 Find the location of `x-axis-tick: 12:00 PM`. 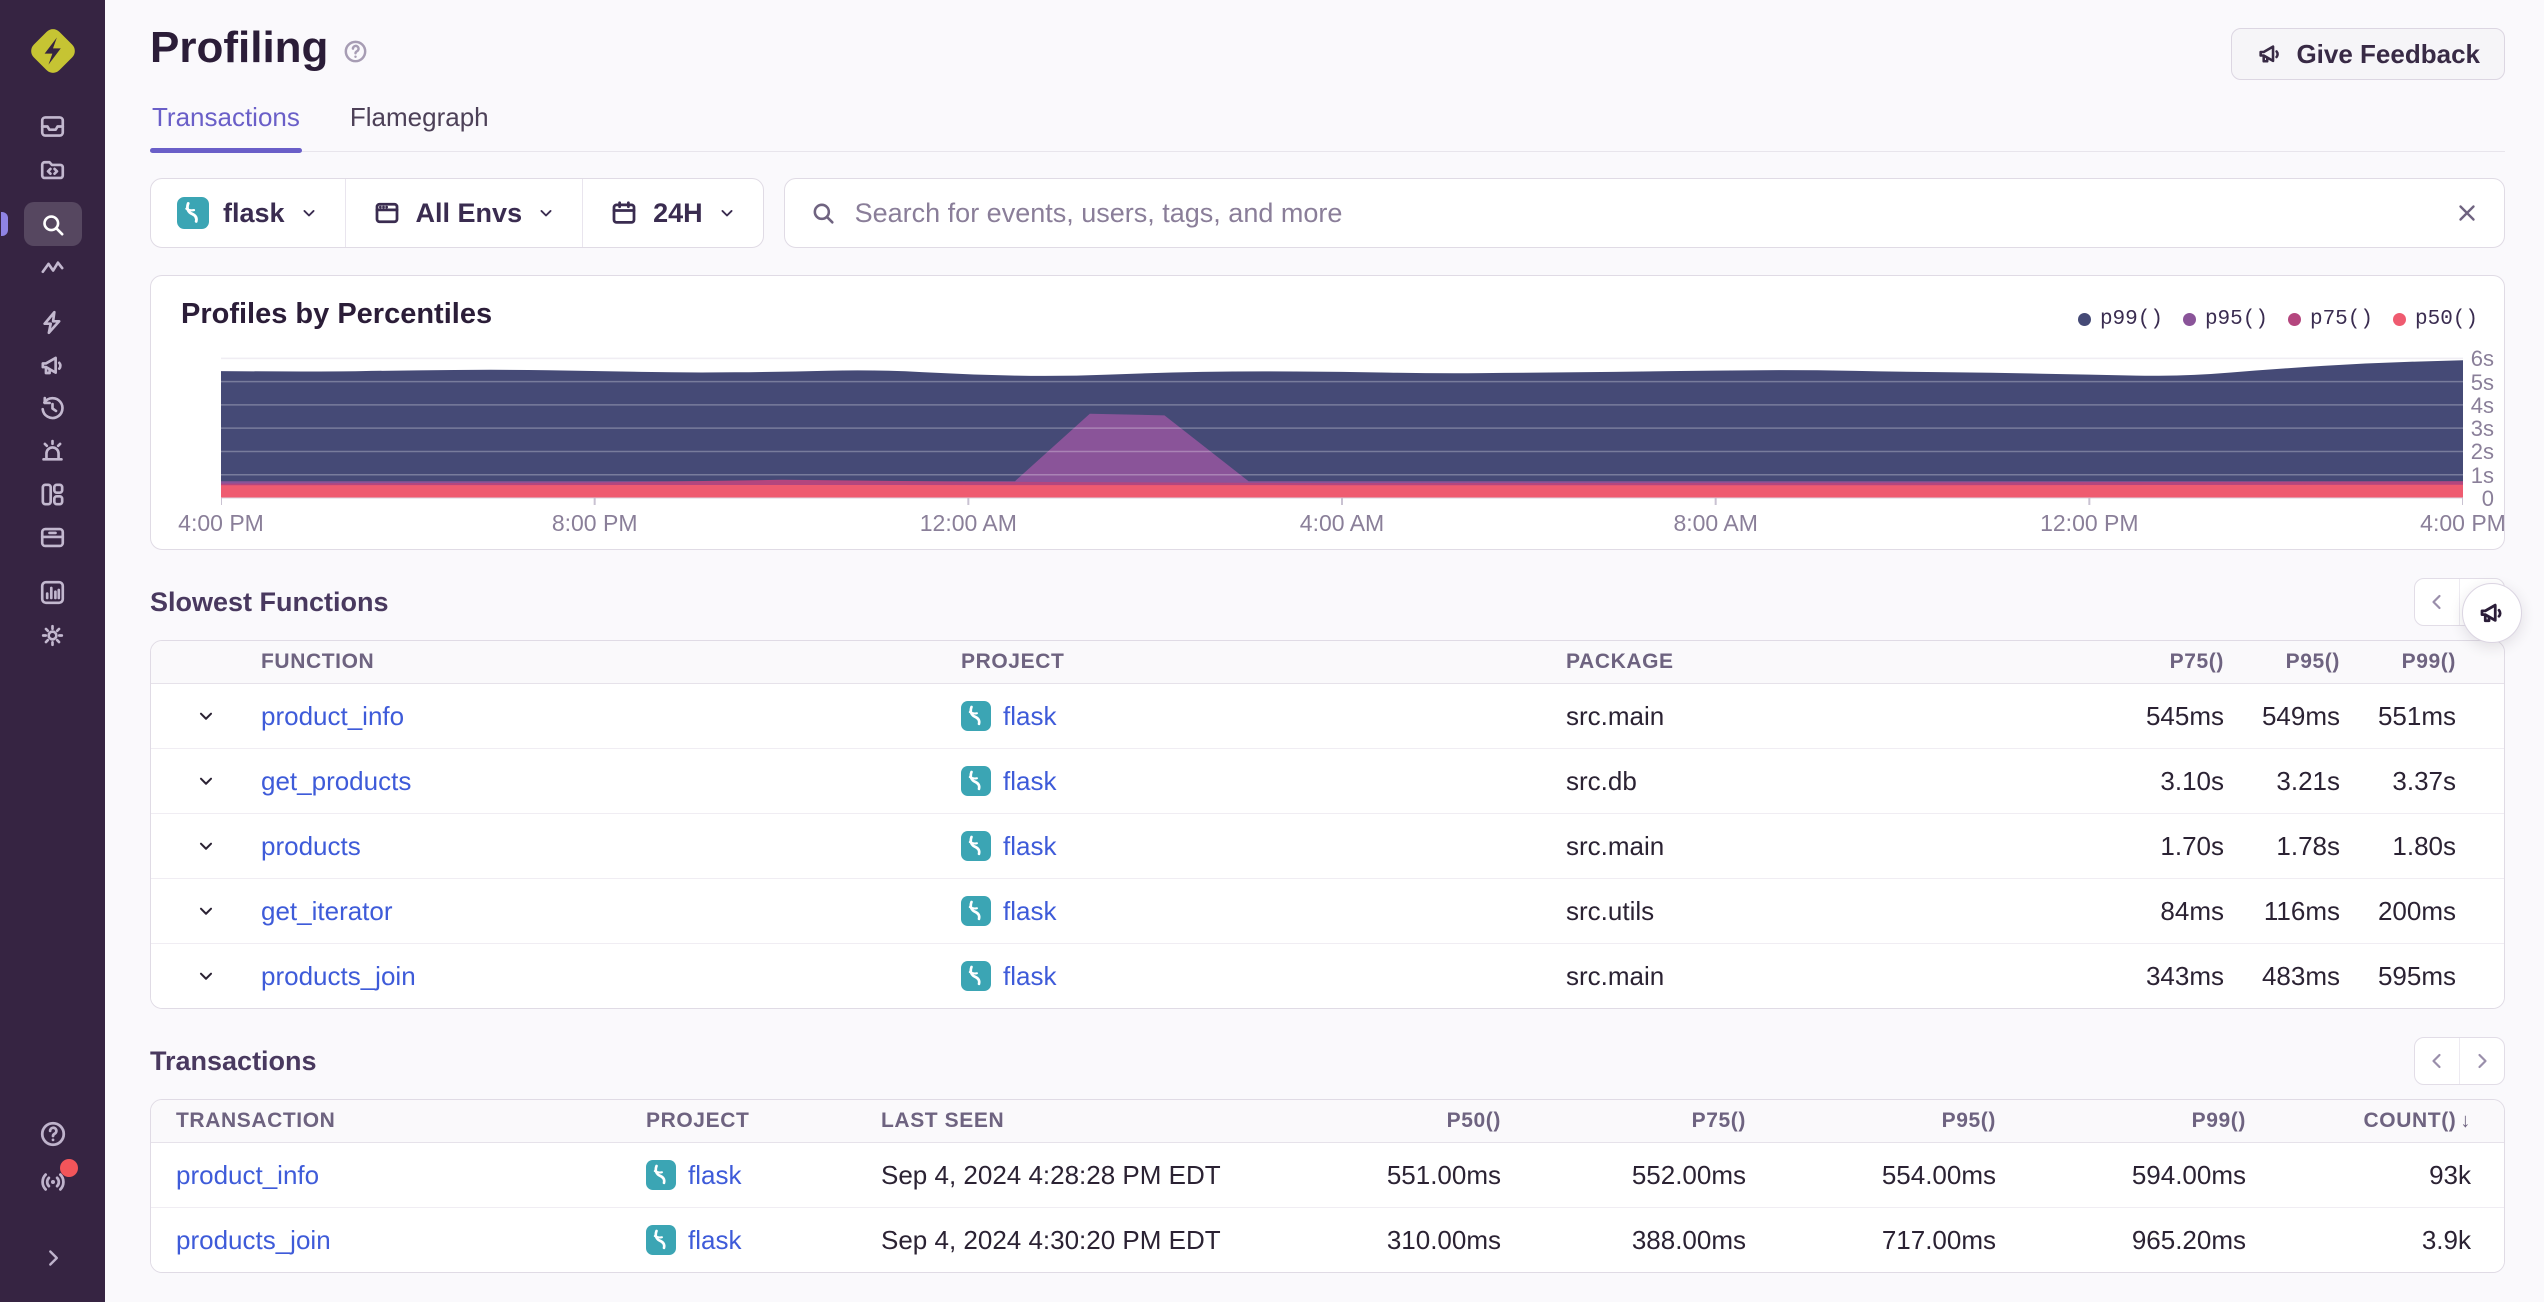

x-axis-tick: 12:00 PM is located at coordinates (2089, 523).